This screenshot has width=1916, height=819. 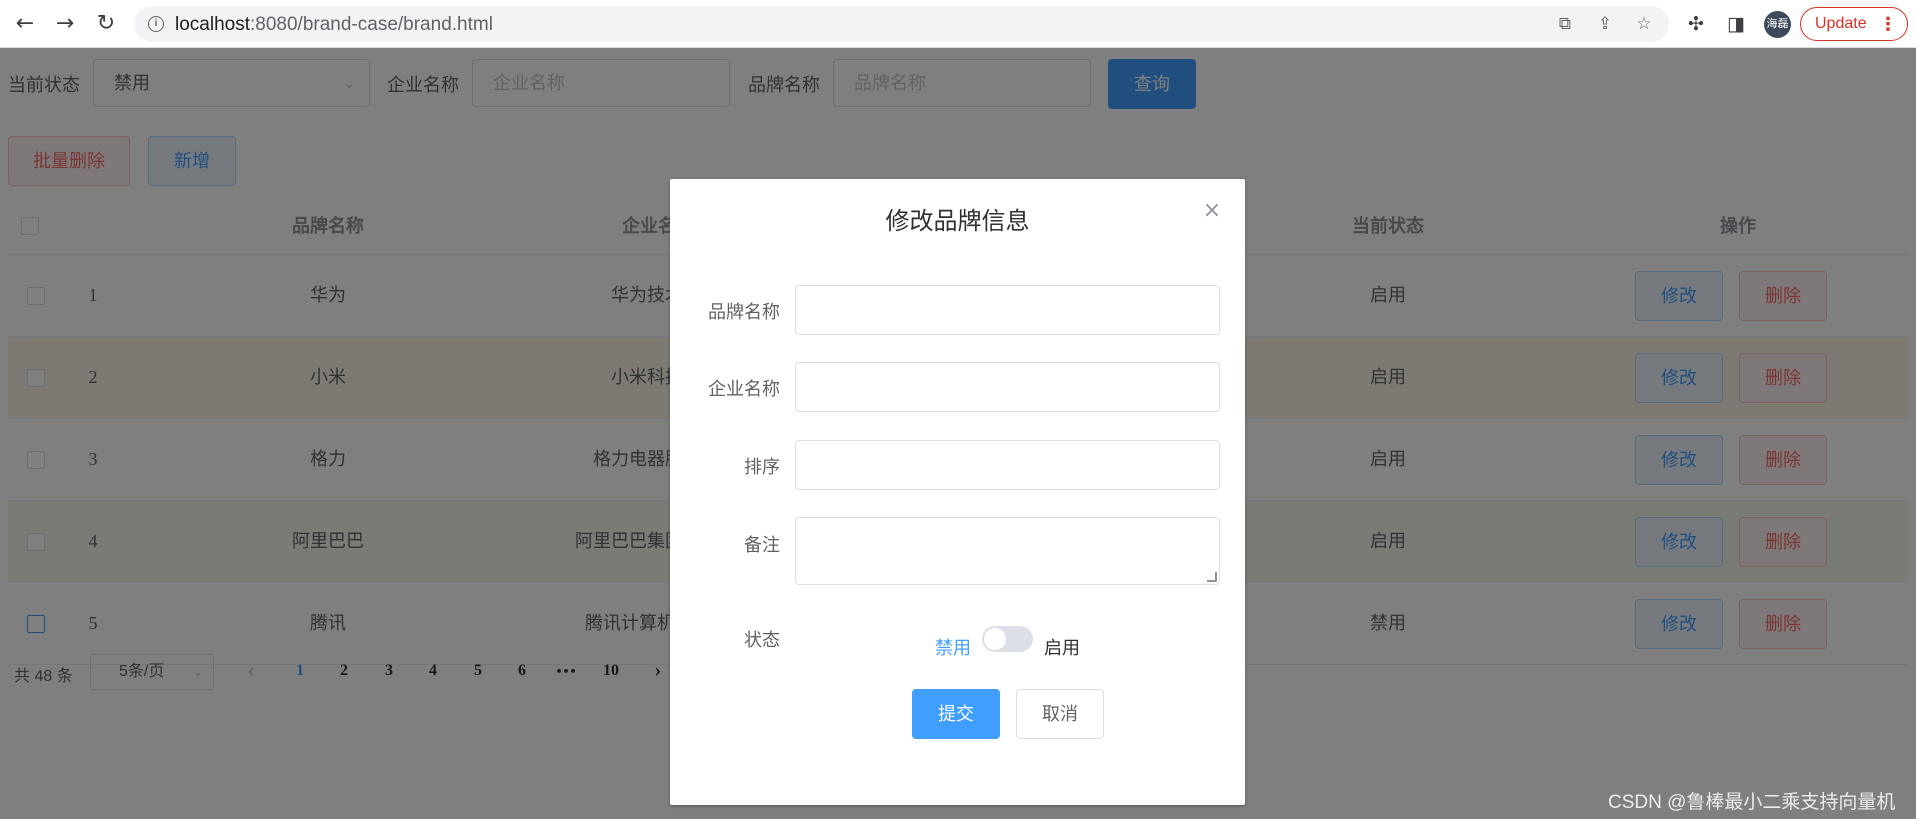 What do you see at coordinates (1060, 714) in the screenshot?
I see `cancel-button: 取消` at bounding box center [1060, 714].